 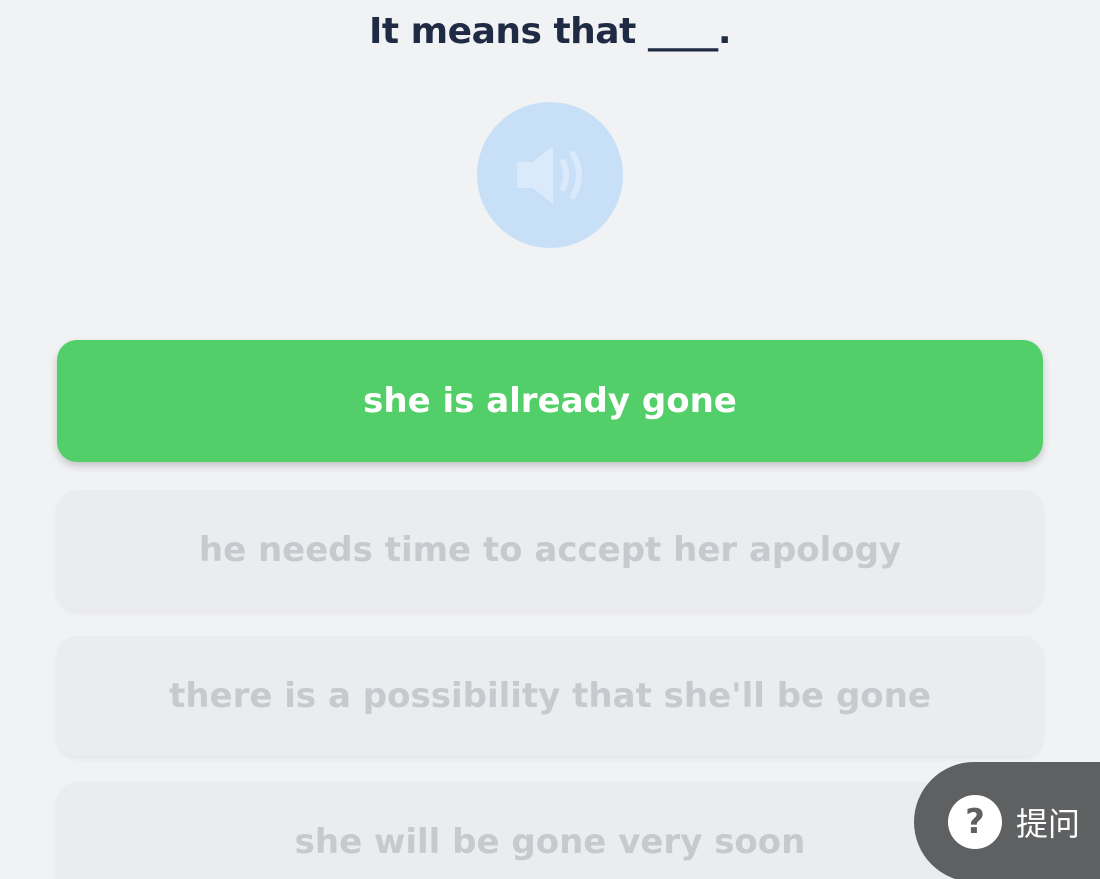 What do you see at coordinates (550, 401) in the screenshot?
I see `answer-option-1: she is already gone` at bounding box center [550, 401].